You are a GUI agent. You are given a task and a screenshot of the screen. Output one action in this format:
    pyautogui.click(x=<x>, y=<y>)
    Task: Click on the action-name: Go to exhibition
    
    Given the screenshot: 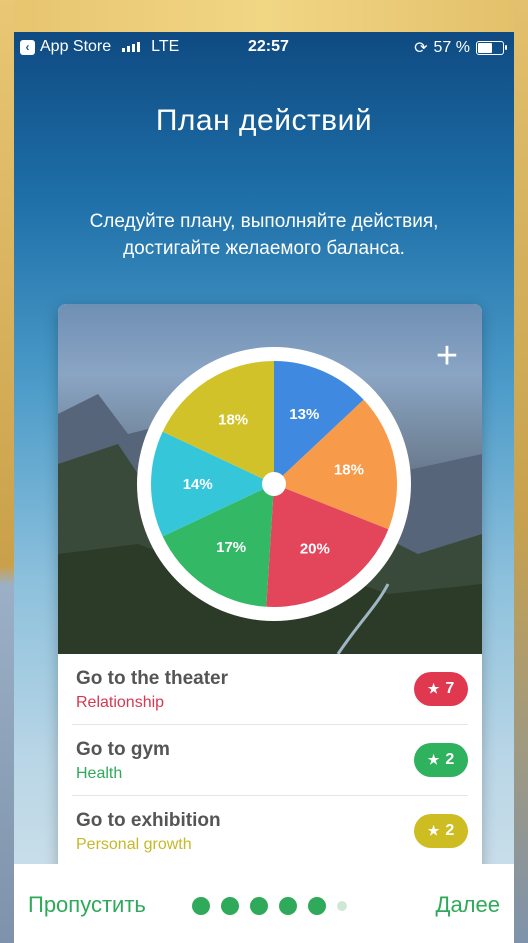 What is the action you would take?
    pyautogui.click(x=148, y=820)
    